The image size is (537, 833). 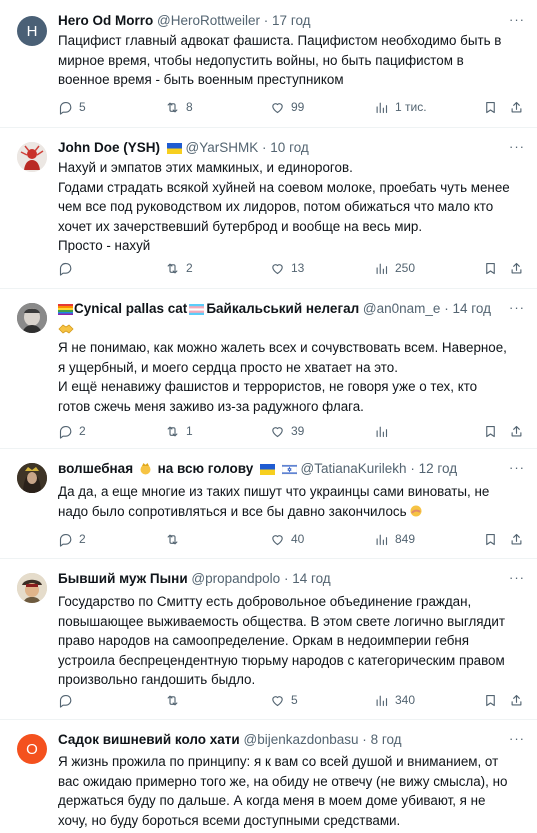 I want to click on avatar: H, so click(x=32, y=31).